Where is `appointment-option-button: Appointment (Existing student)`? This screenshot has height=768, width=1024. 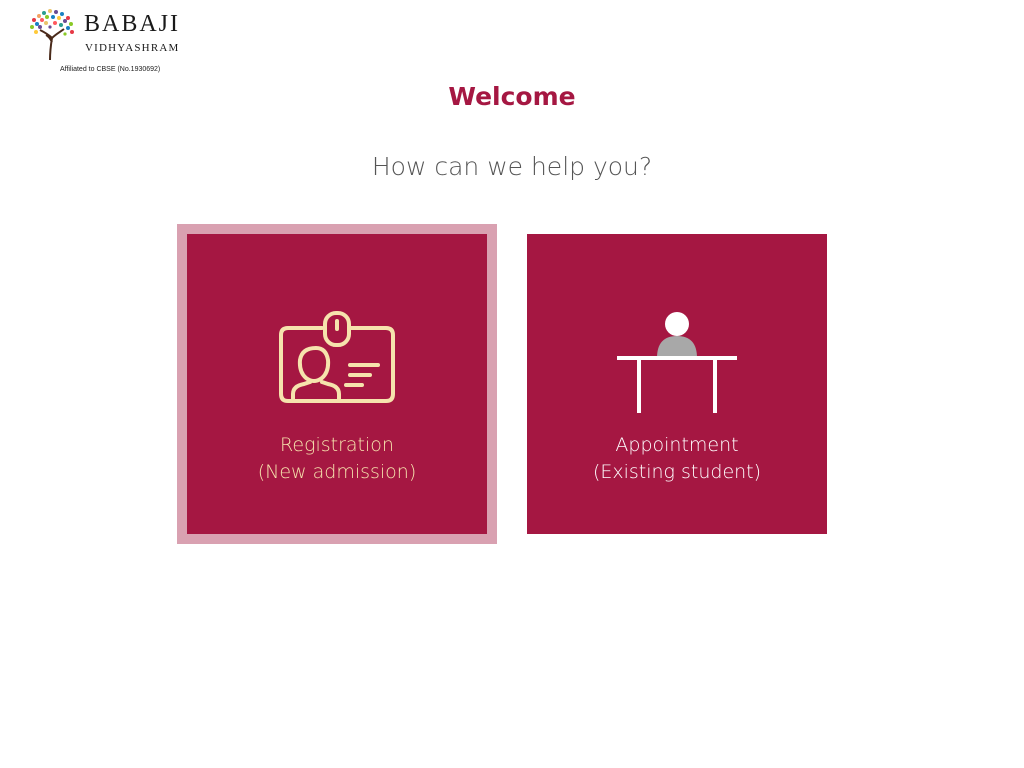
appointment-option-button: Appointment (Existing student) is located at coordinates (677, 384).